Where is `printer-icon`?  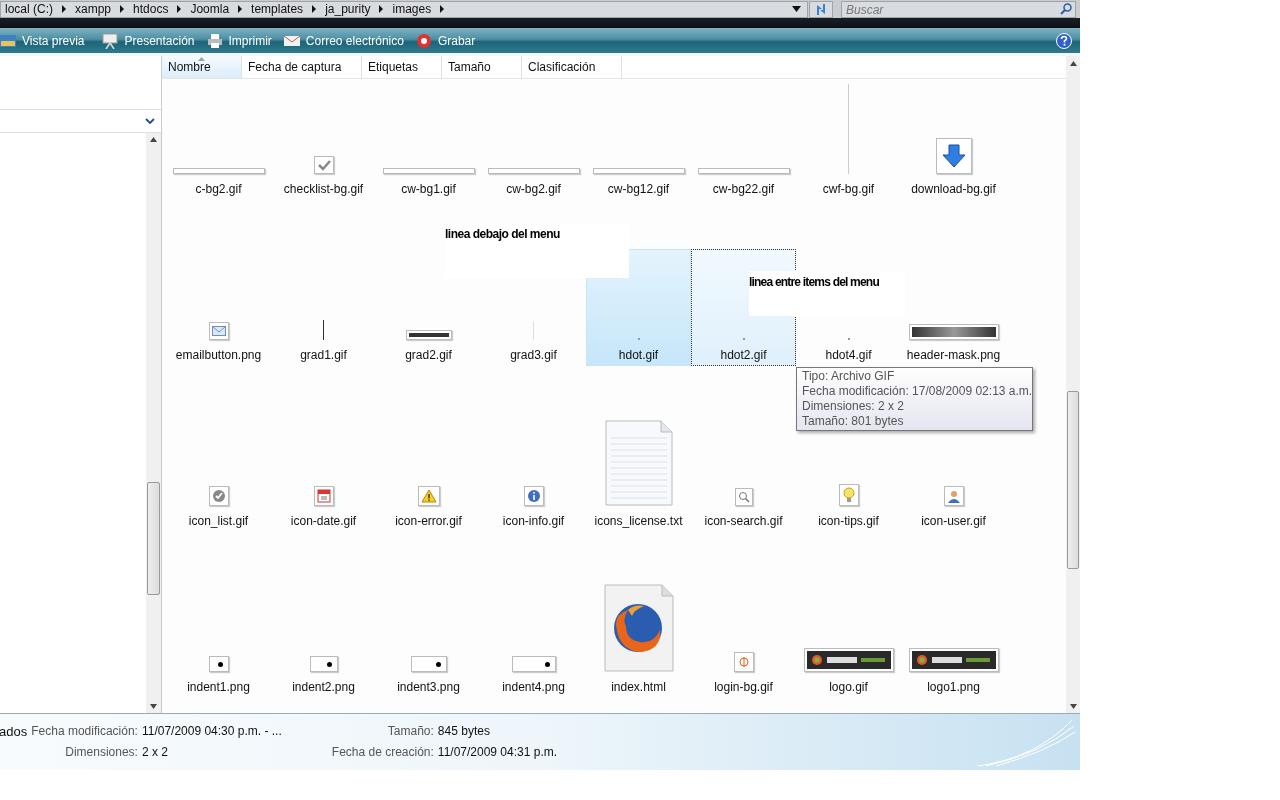
printer-icon is located at coordinates (214, 40).